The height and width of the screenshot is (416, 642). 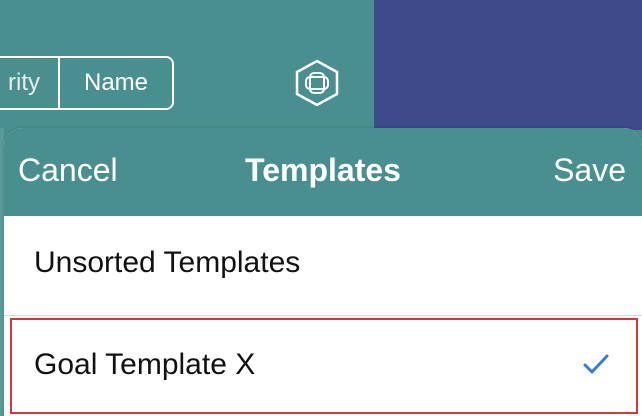 I want to click on sort-segmented-control: rity Name, so click(x=87, y=83).